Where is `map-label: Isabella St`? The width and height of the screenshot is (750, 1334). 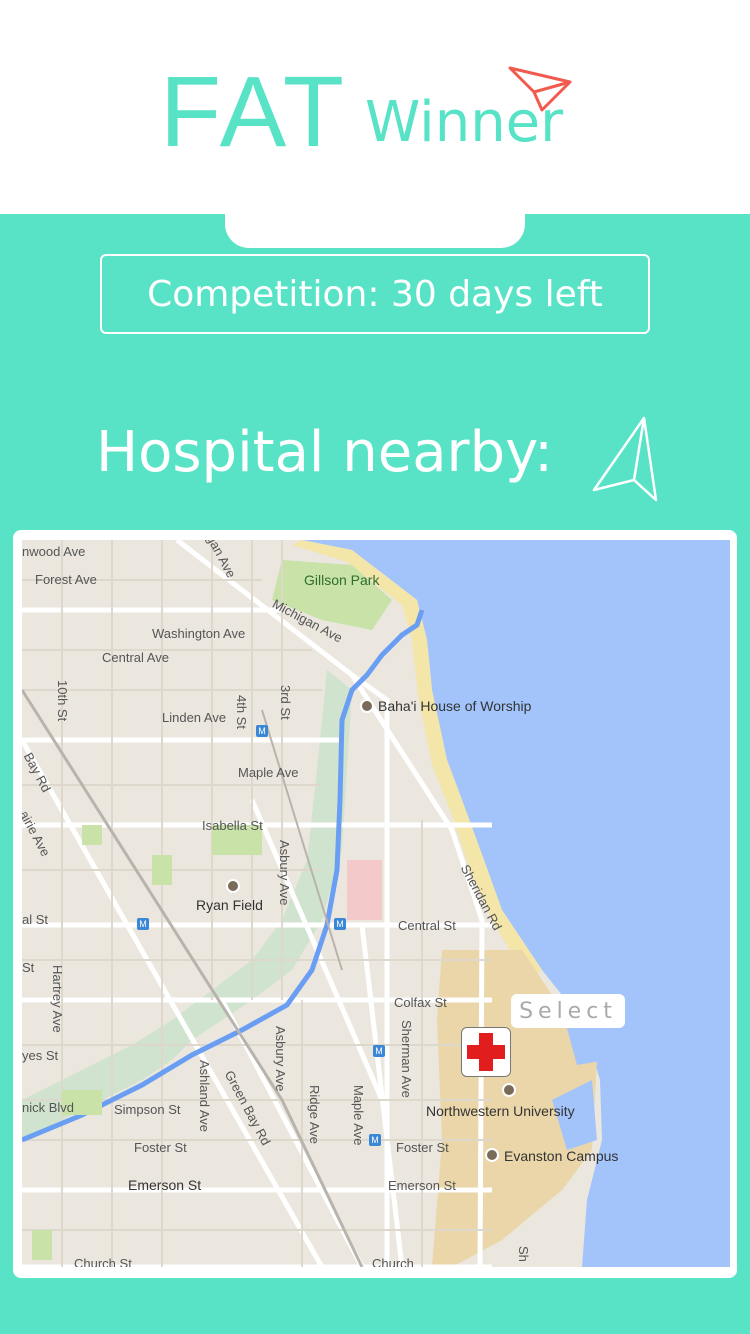 map-label: Isabella St is located at coordinates (232, 825).